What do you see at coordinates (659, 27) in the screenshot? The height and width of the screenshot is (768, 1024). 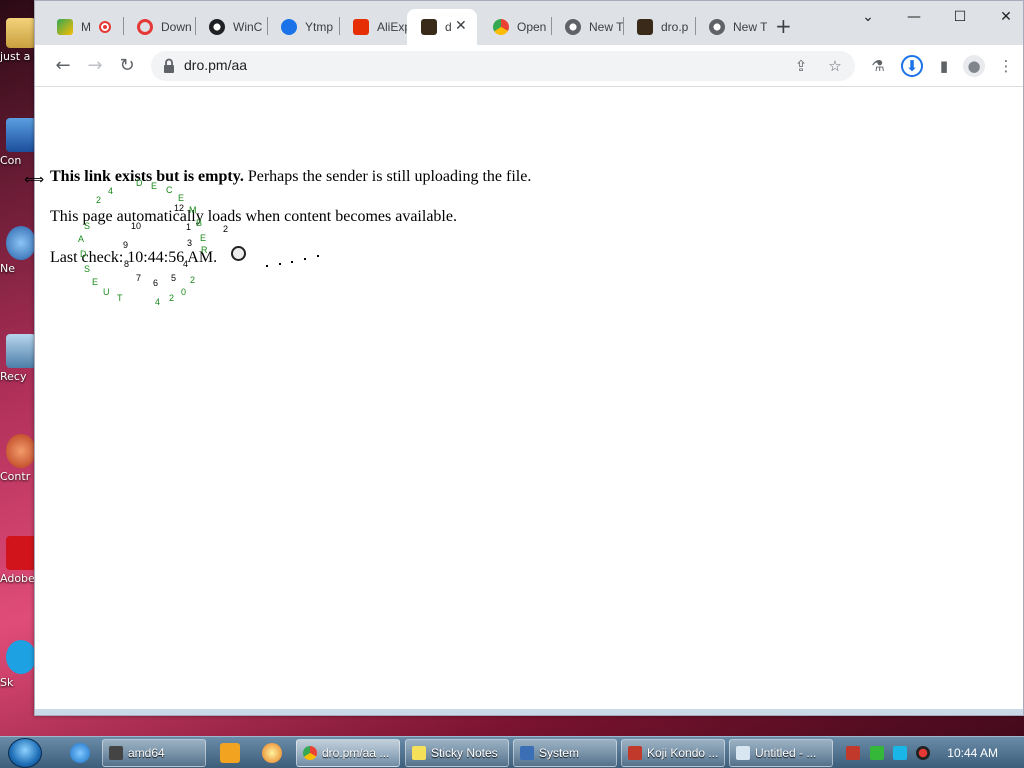 I see `tab-dro: dro.p` at bounding box center [659, 27].